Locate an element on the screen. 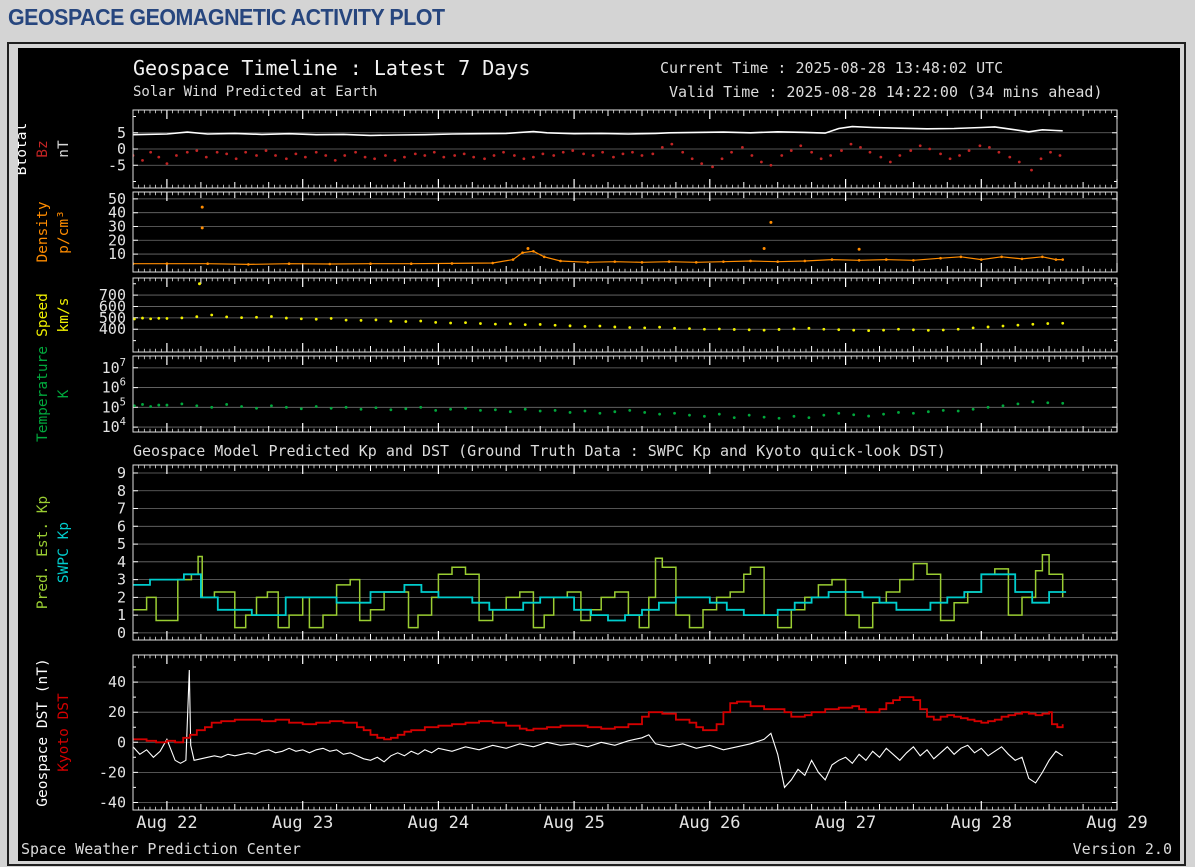 Image resolution: width=1195 pixels, height=867 pixels. axis-label-btotal: Btotal is located at coordinates (24, 149).